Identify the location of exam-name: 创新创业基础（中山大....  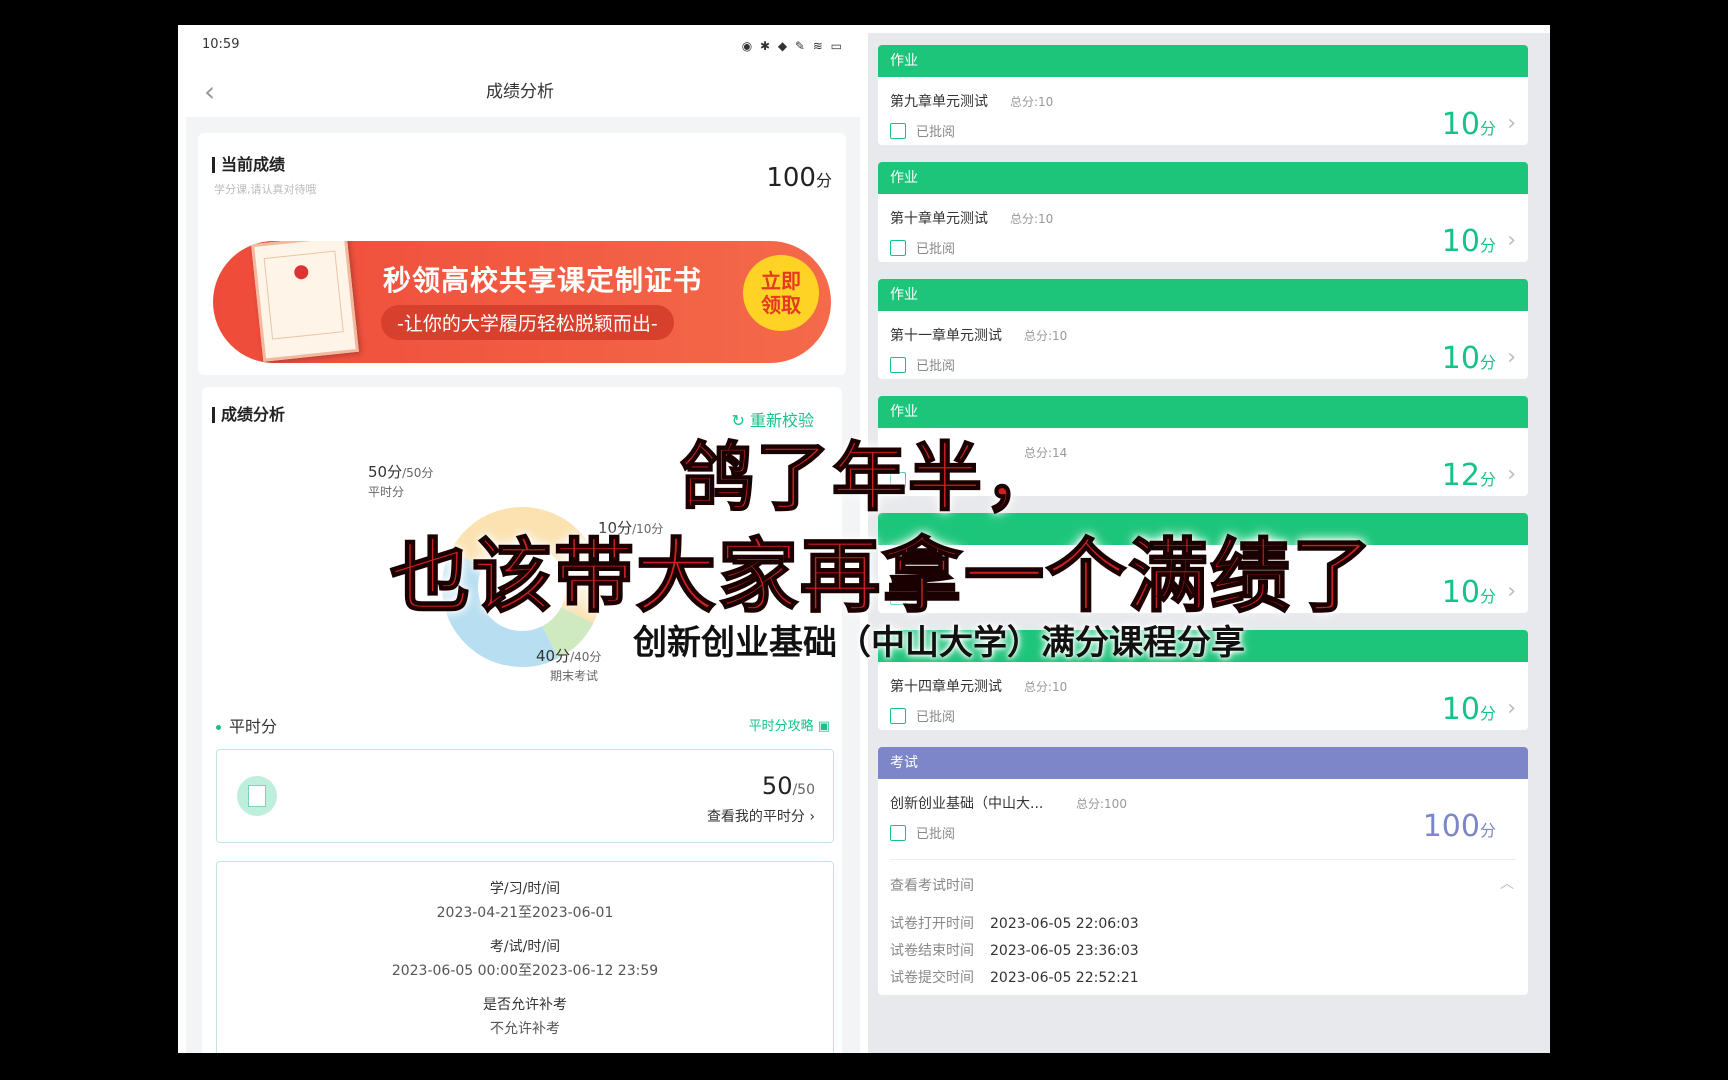
(967, 804).